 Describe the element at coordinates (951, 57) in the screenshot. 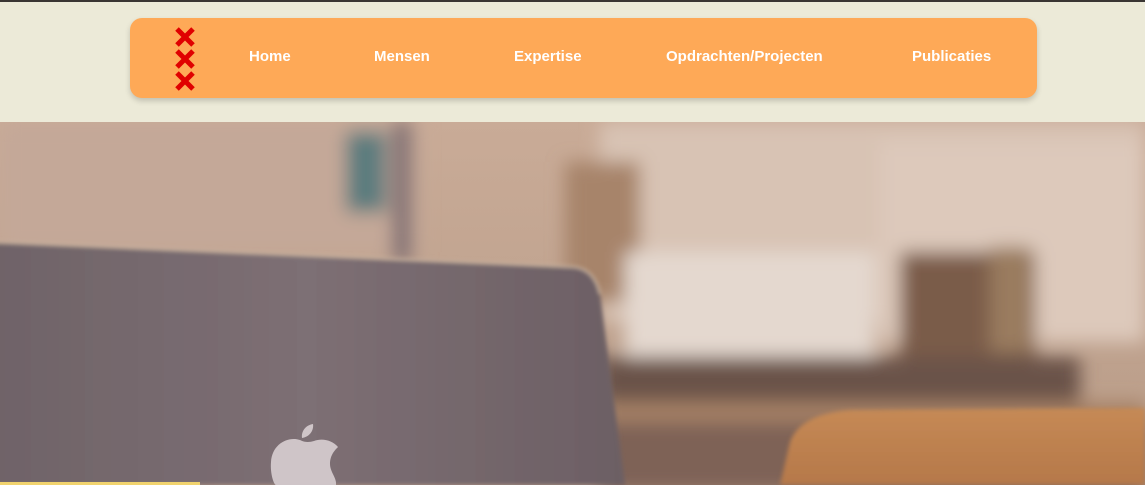

I see `nav-item-publicaties: Publicaties` at that location.